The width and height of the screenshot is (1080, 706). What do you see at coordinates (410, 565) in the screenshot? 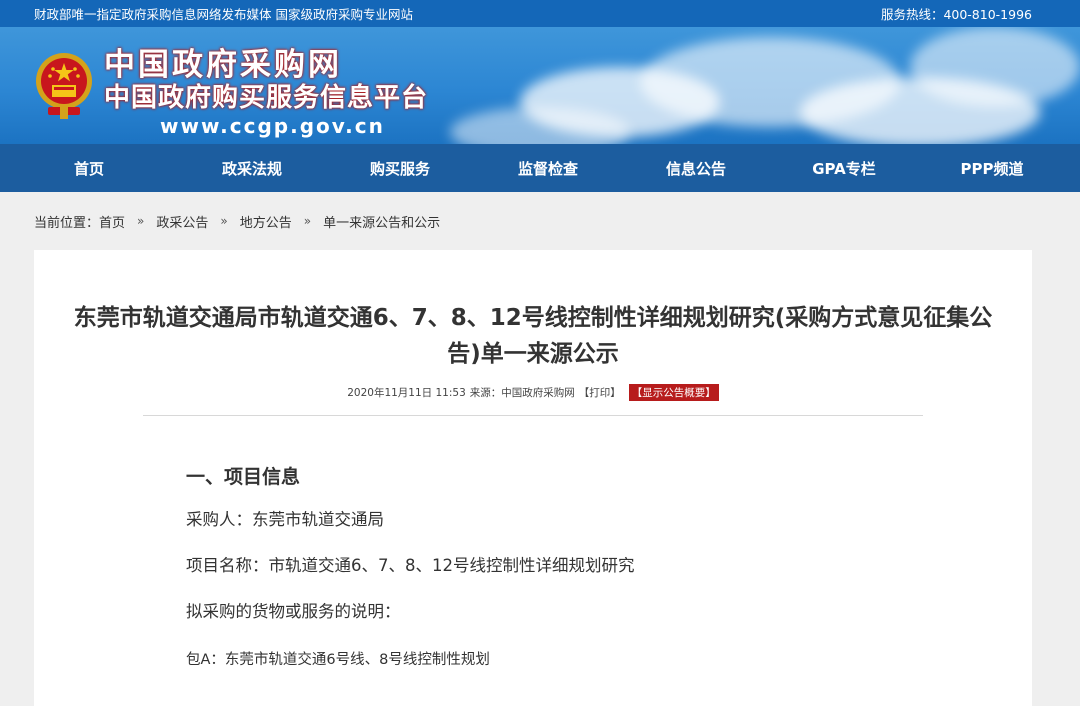
I see `project-name-line: 项目名称：市轨道交通6、7、8、12号线控制性详细规划研究` at bounding box center [410, 565].